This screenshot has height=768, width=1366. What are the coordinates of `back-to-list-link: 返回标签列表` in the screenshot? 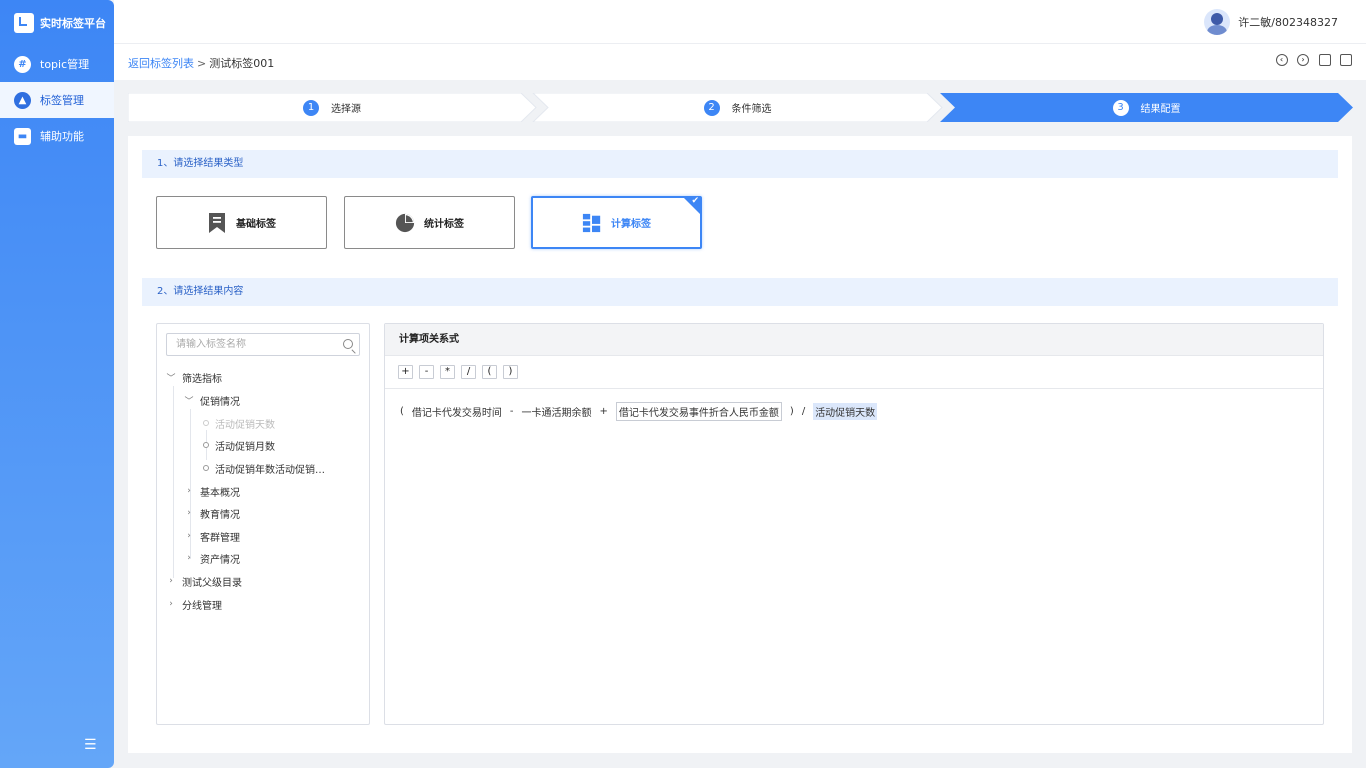 It's located at (161, 63).